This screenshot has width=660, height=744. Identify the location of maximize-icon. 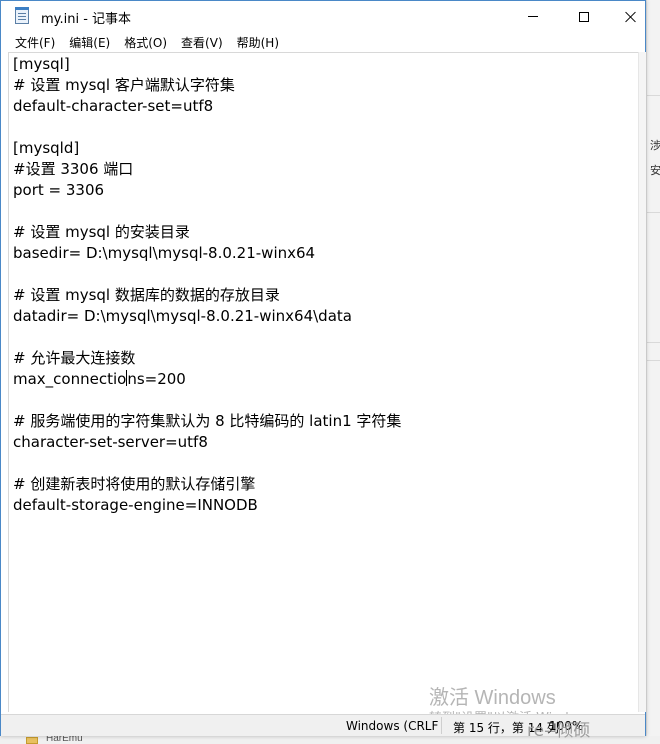
(584, 16).